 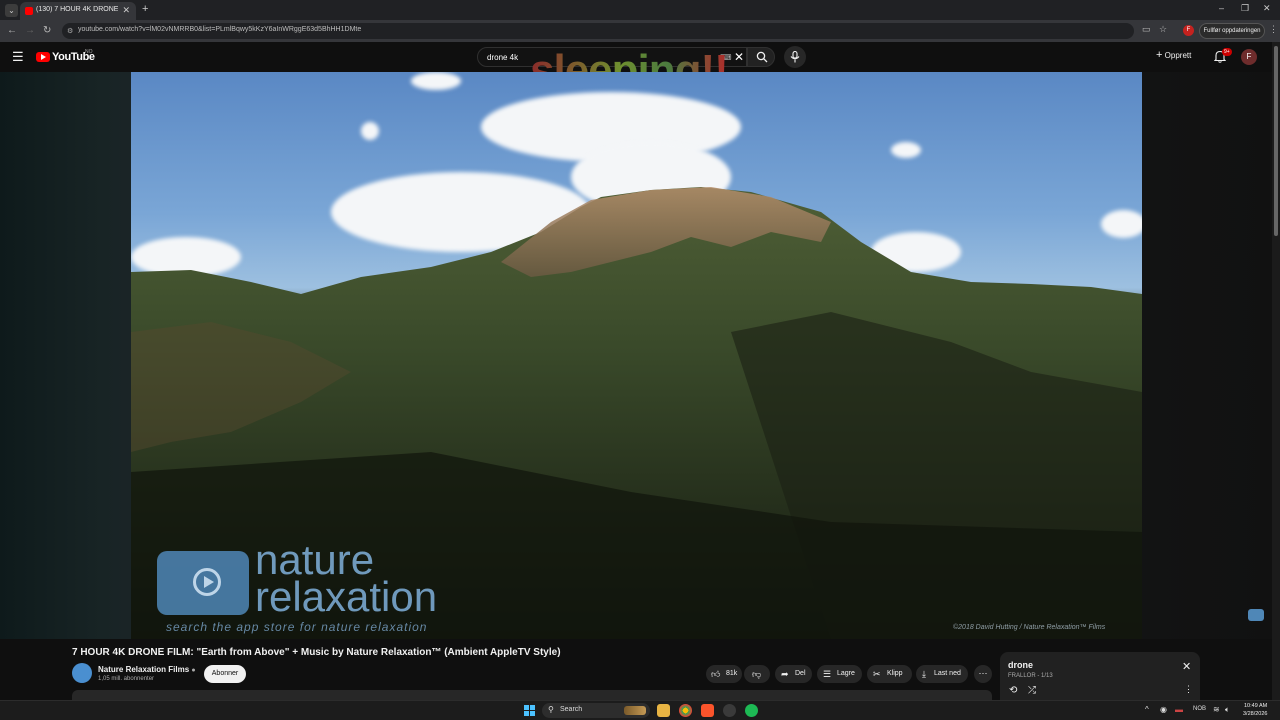 I want to click on dislike-button: 👎︎, so click(x=757, y=674).